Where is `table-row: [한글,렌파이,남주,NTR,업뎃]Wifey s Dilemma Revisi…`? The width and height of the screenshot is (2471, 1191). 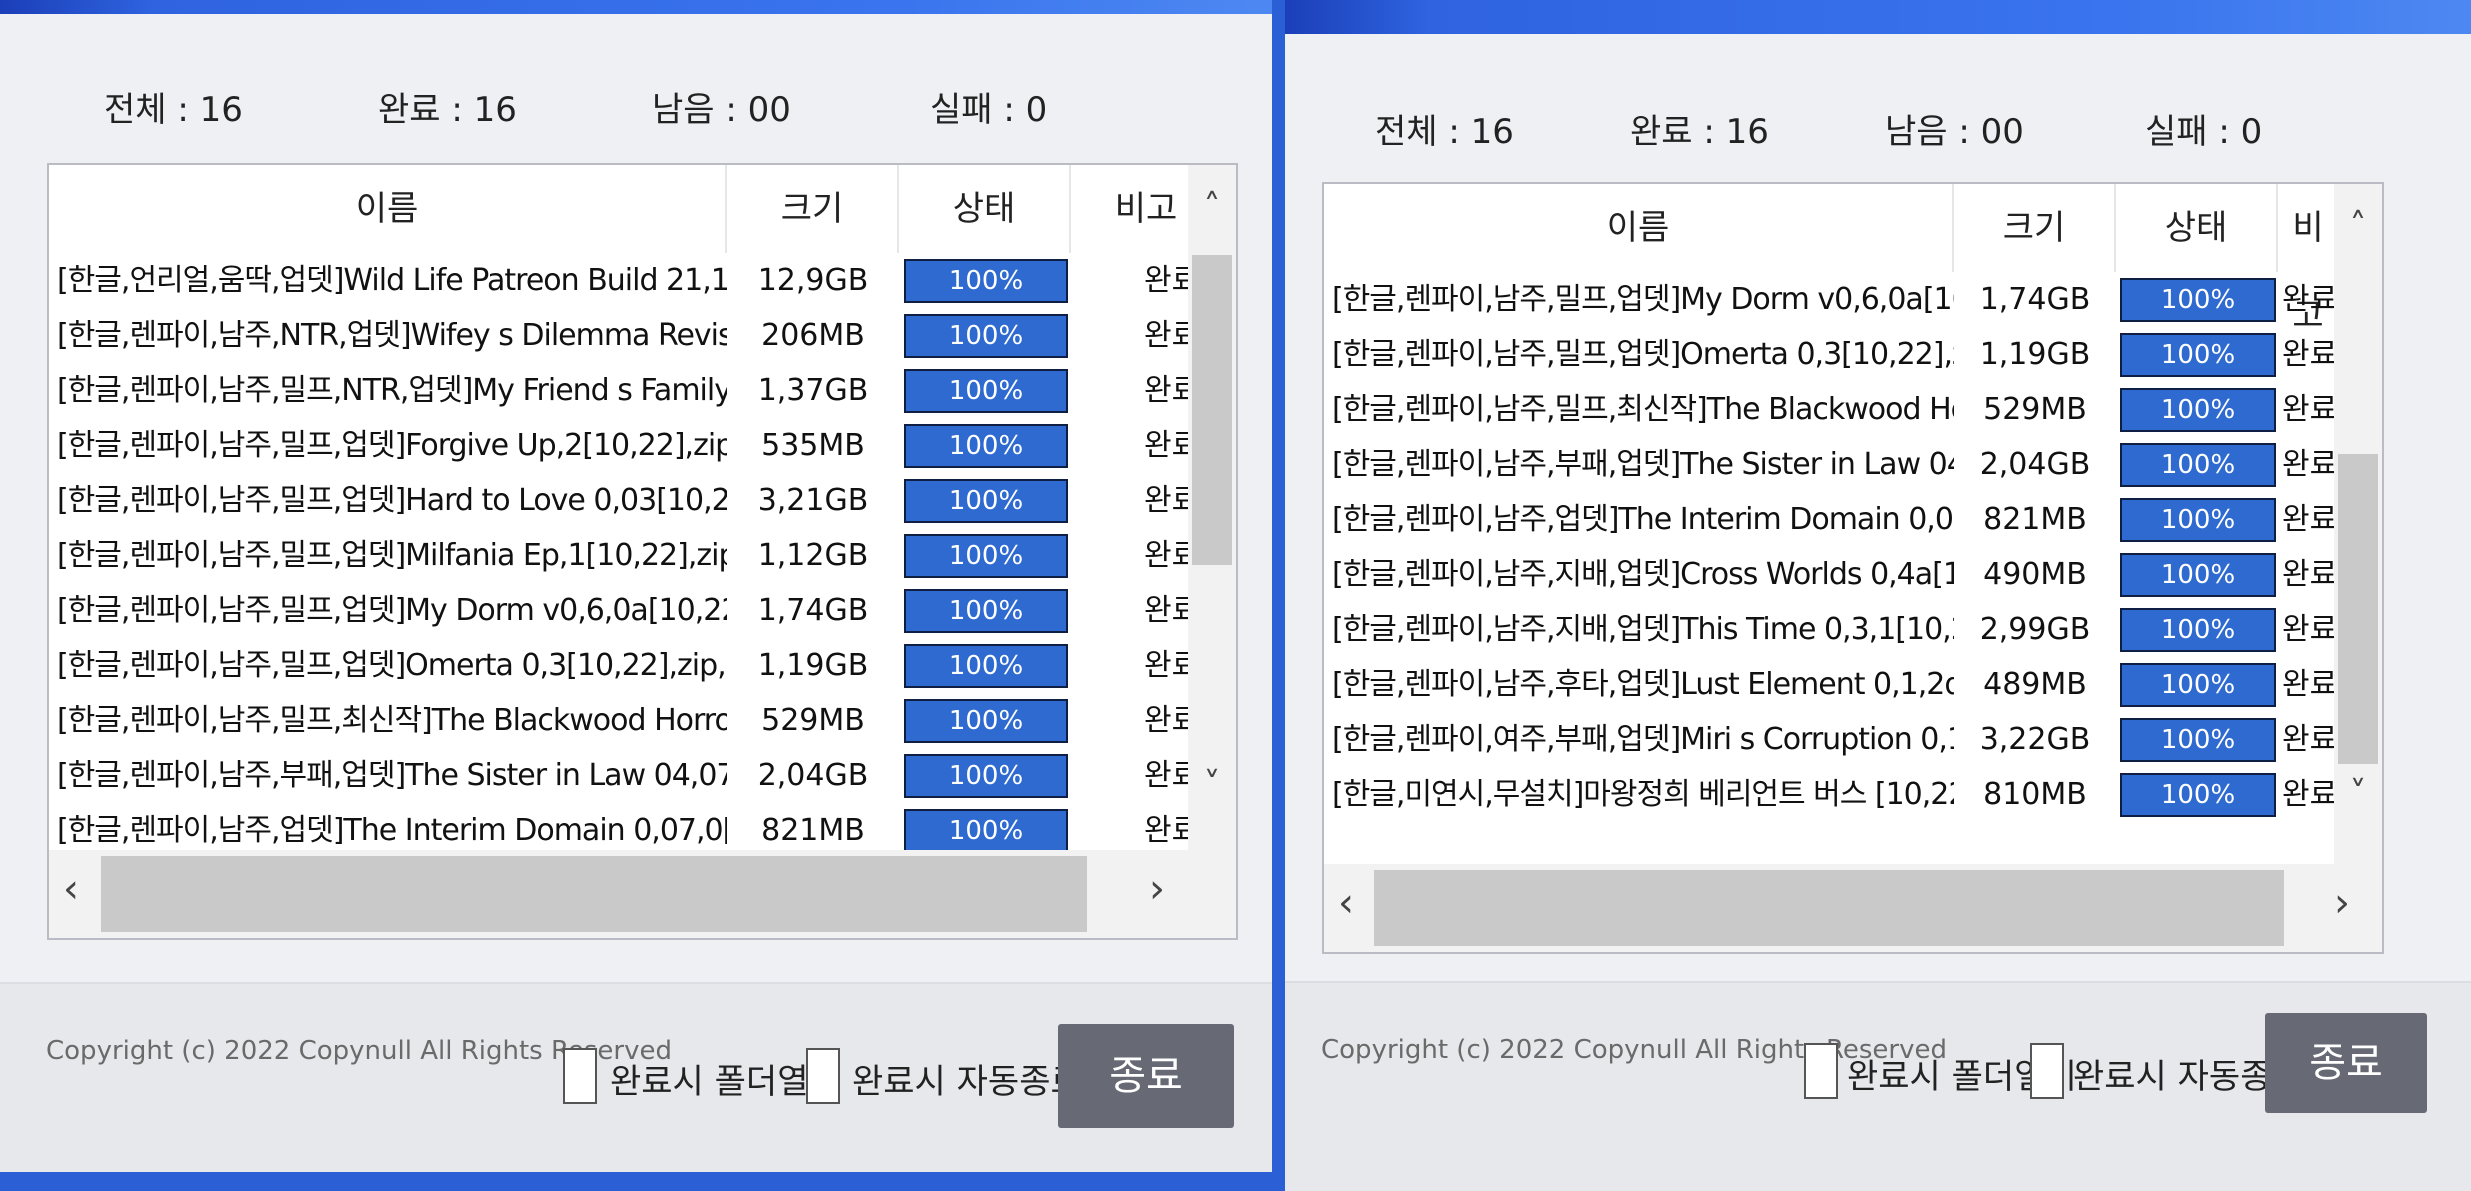 table-row: [한글,렌파이,남주,NTR,업뎃]Wifey s Dilemma Revisi… is located at coordinates (624, 335).